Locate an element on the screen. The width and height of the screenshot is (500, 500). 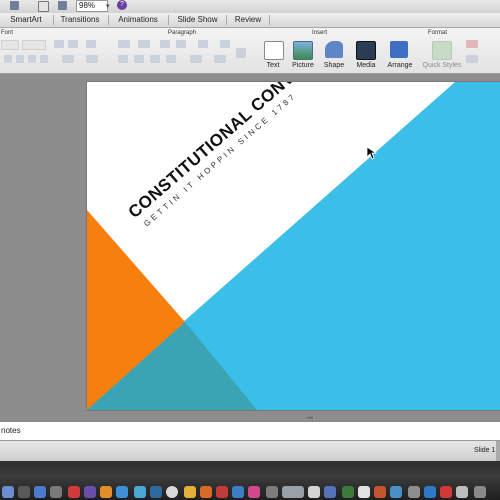
notes-placeholder: notes is located at coordinates (11, 430).